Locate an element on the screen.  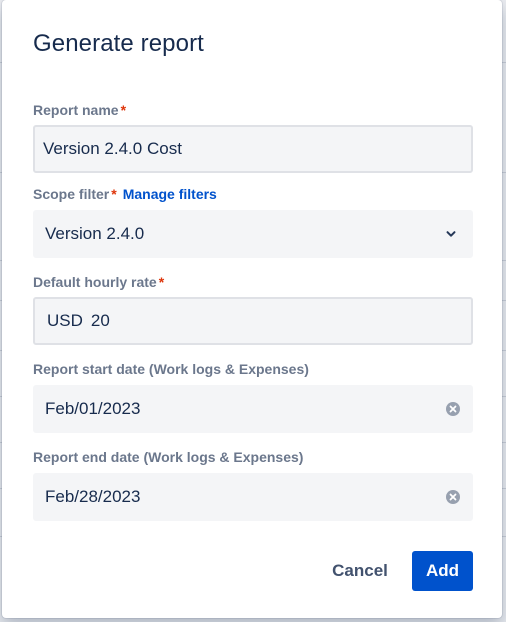
scope-filter-select: Version 2.4.0 is located at coordinates (253, 234).